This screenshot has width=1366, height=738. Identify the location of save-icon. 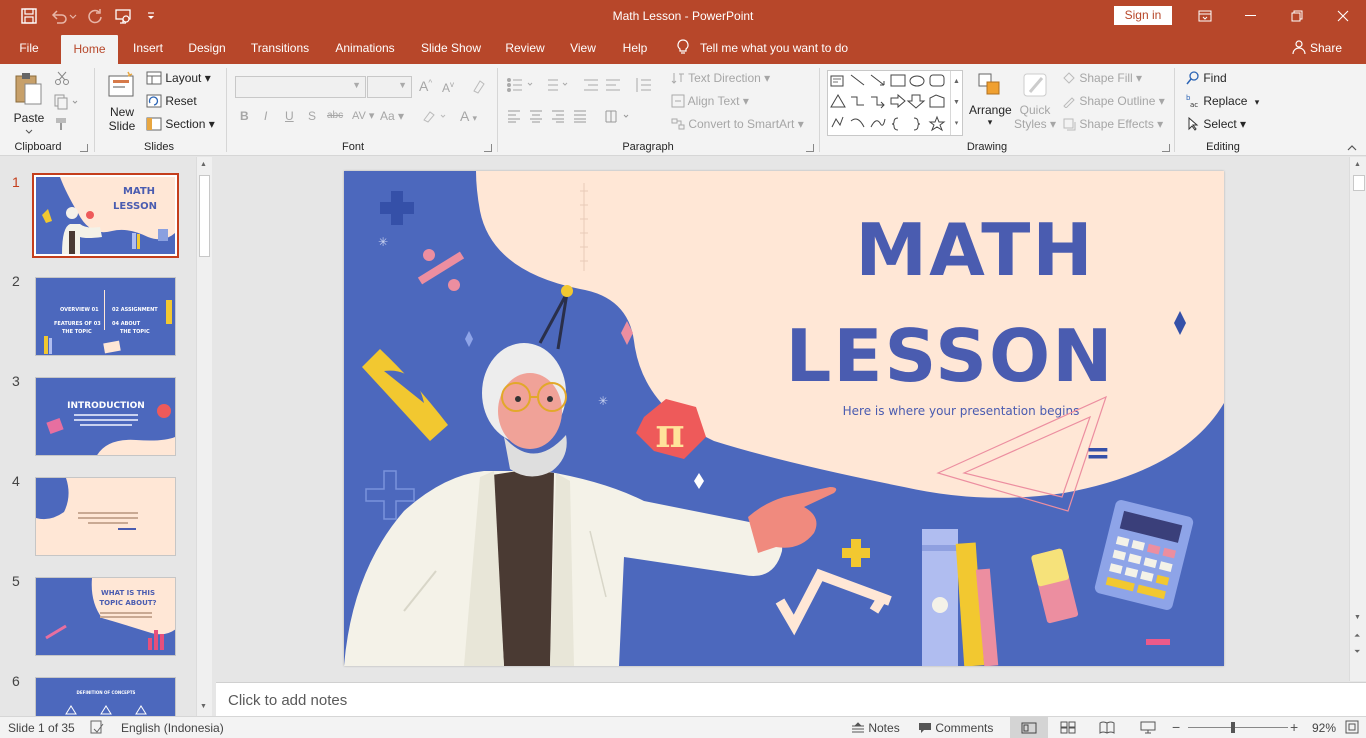
(29, 16).